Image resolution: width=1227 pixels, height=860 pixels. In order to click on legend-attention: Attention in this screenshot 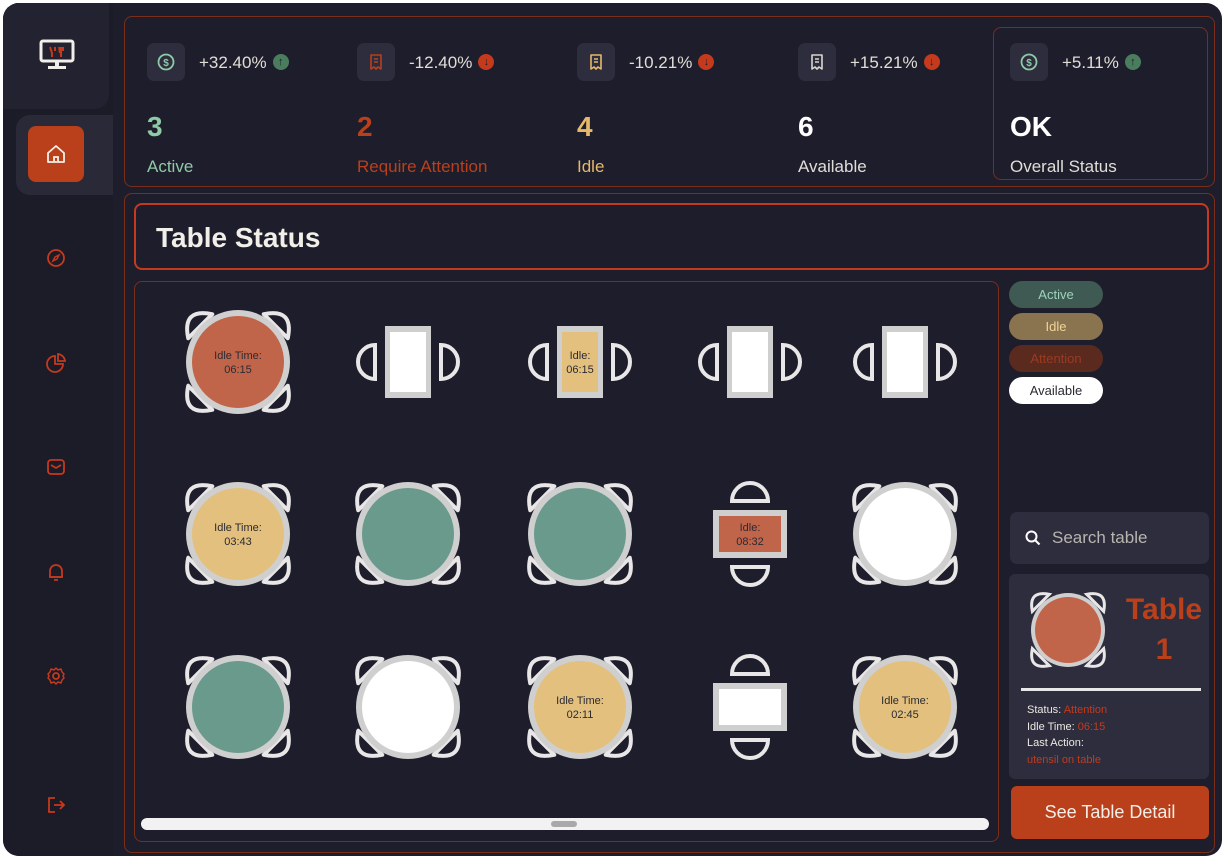, I will do `click(1056, 358)`.